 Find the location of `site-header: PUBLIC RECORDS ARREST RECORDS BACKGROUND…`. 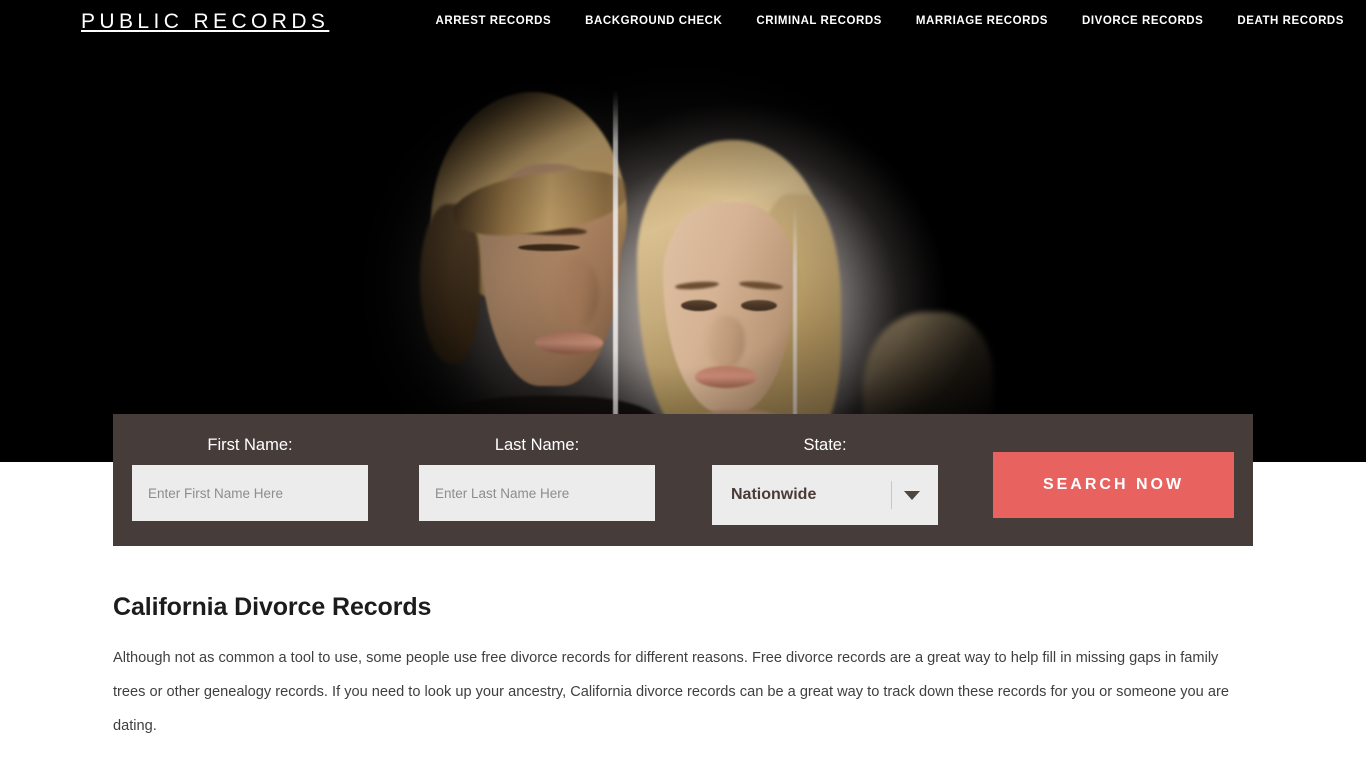

site-header: PUBLIC RECORDS ARREST RECORDS BACKGROUND… is located at coordinates (683, 22).